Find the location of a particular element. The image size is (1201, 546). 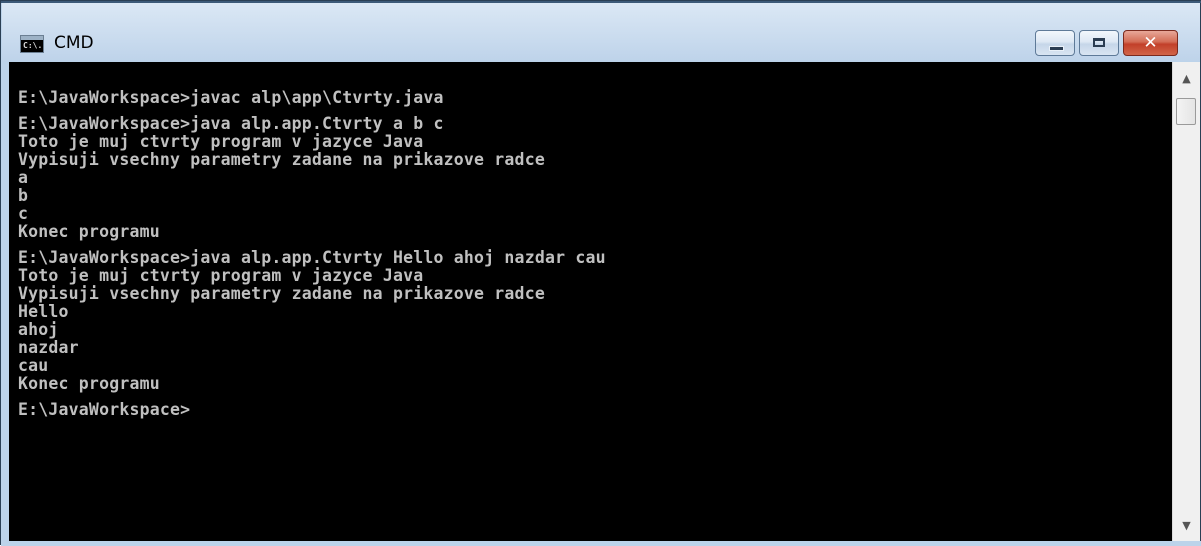

window-title: CMD is located at coordinates (74, 43).